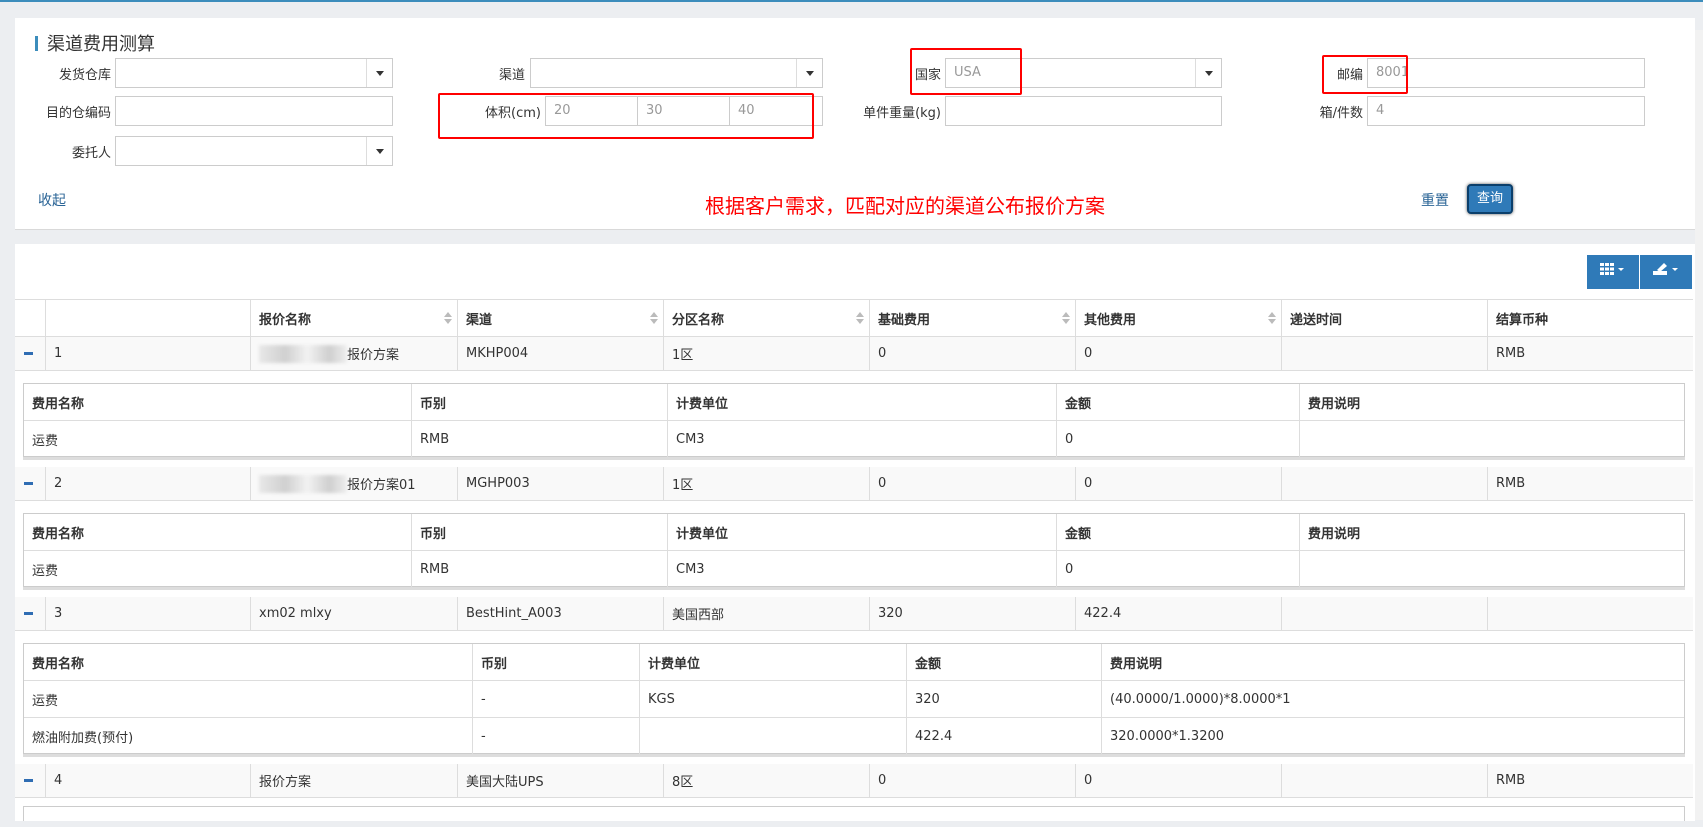  What do you see at coordinates (1699, 425) in the screenshot?
I see `page-scrollbar` at bounding box center [1699, 425].